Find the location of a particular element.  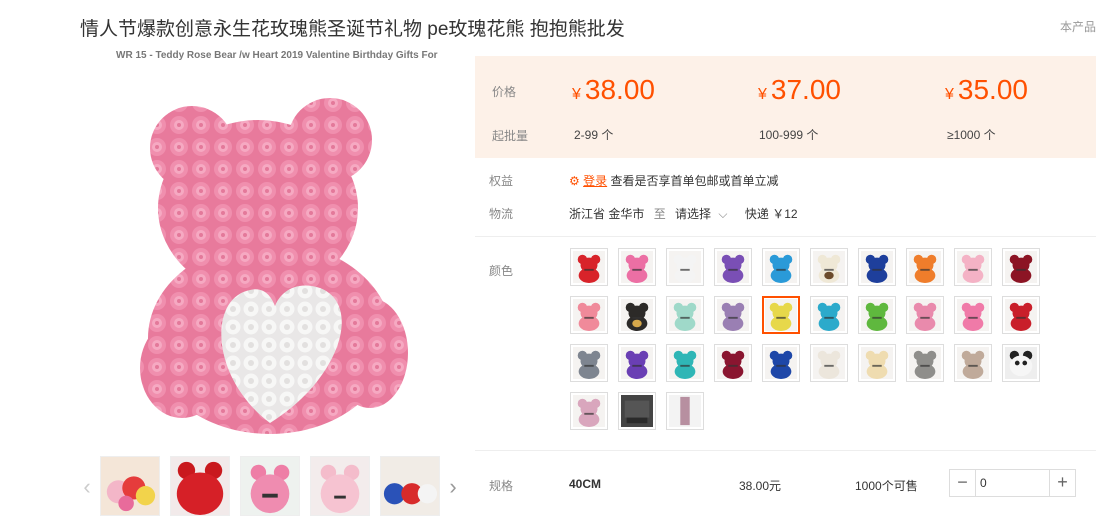

quantity-stepper: − + is located at coordinates (1012, 483).